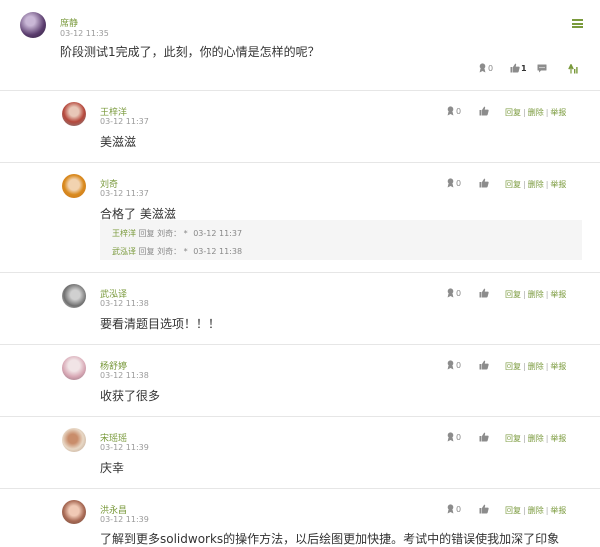 The height and width of the screenshot is (547, 600). What do you see at coordinates (218, 233) in the screenshot?
I see `subreply-time: 03-12 11:37` at bounding box center [218, 233].